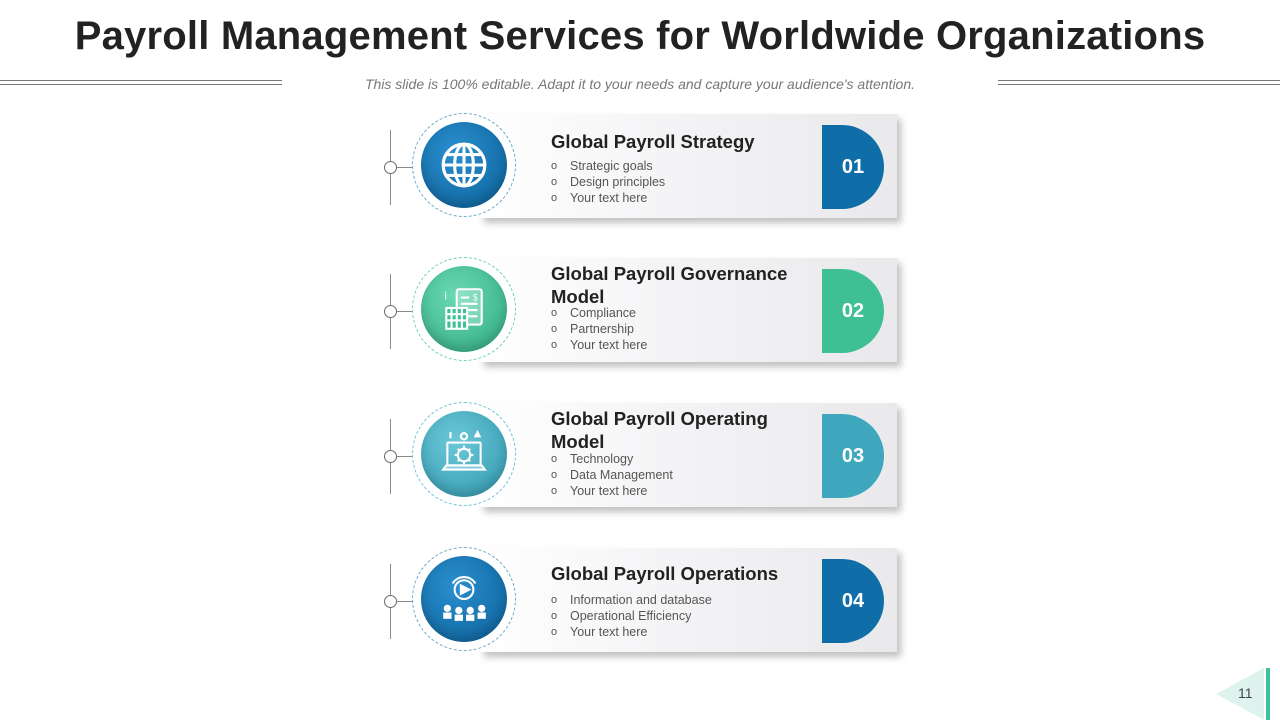 This screenshot has height=720, width=1280. What do you see at coordinates (631, 600) in the screenshot?
I see `bullet-item: o Information and database` at bounding box center [631, 600].